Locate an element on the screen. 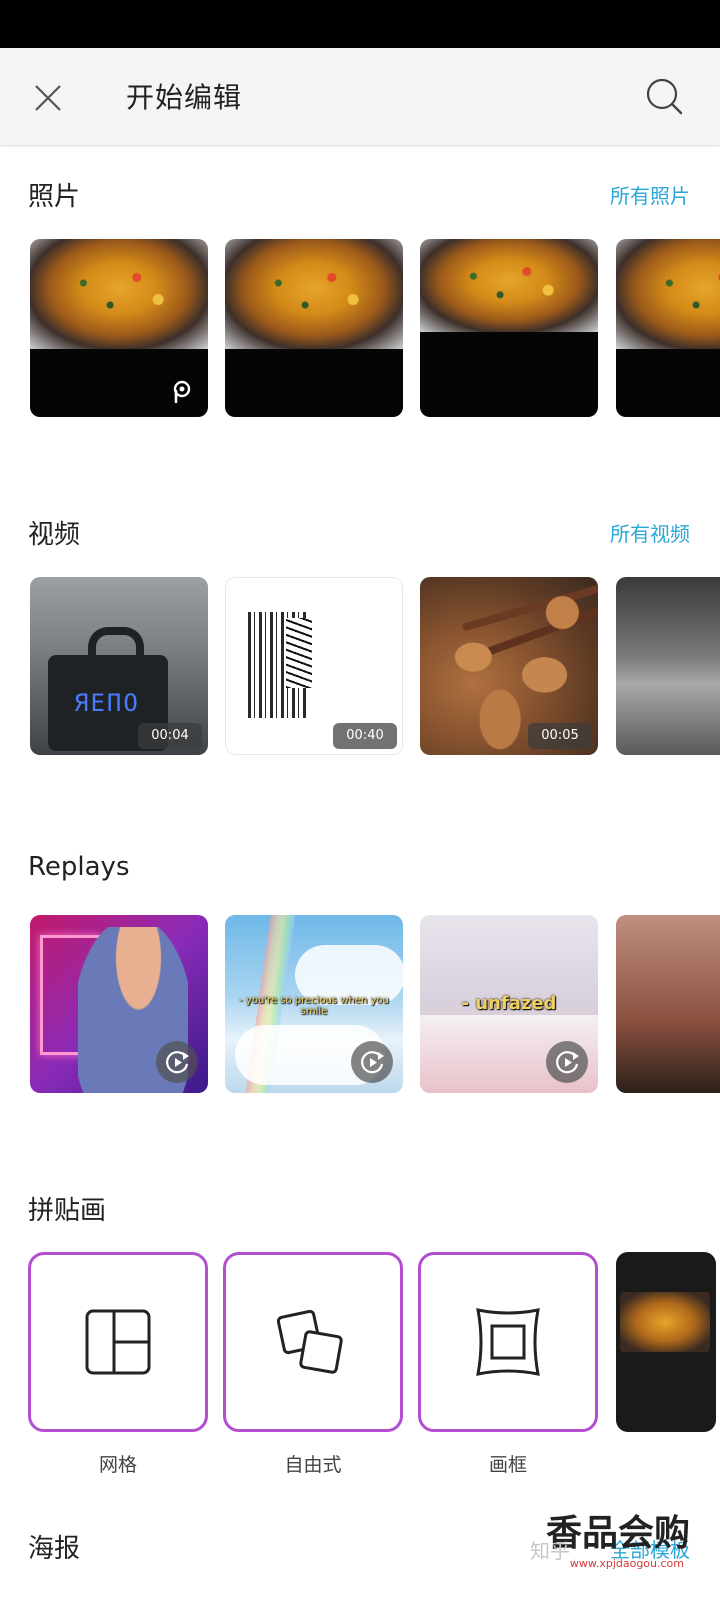 The image size is (720, 1600). frame-icon is located at coordinates (508, 1342).